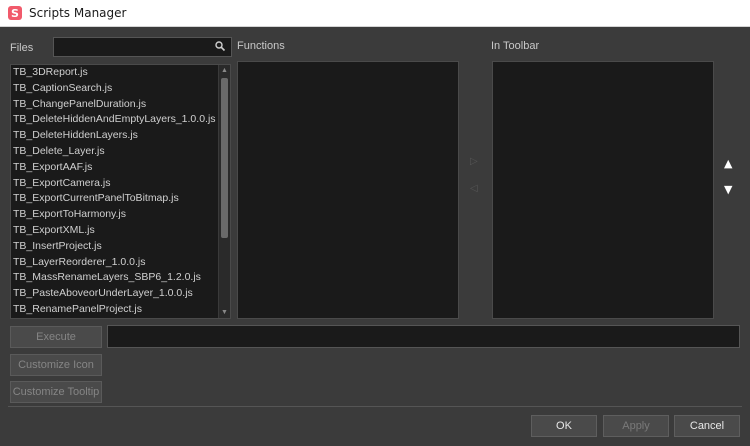 This screenshot has height=446, width=750. Describe the element at coordinates (22, 48) in the screenshot. I see `files-label: Files` at that location.